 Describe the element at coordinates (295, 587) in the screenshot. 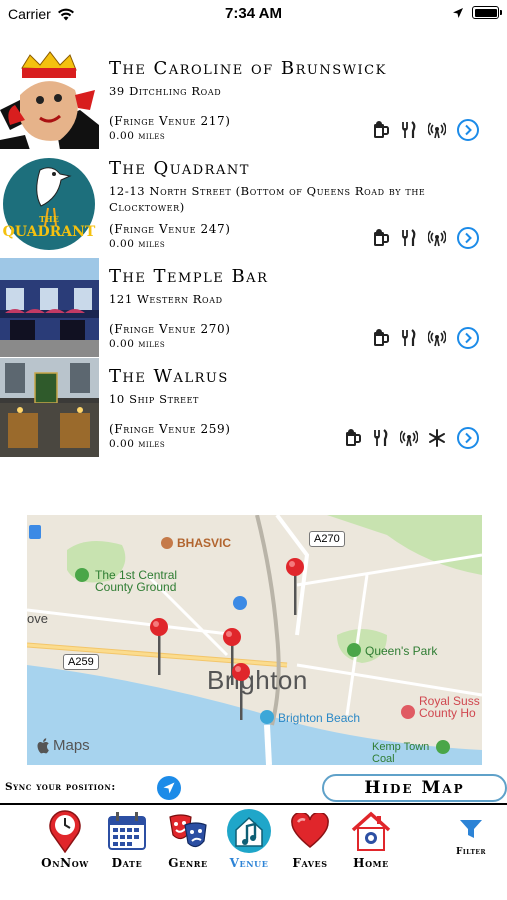

I see `map-pin-walrus` at that location.